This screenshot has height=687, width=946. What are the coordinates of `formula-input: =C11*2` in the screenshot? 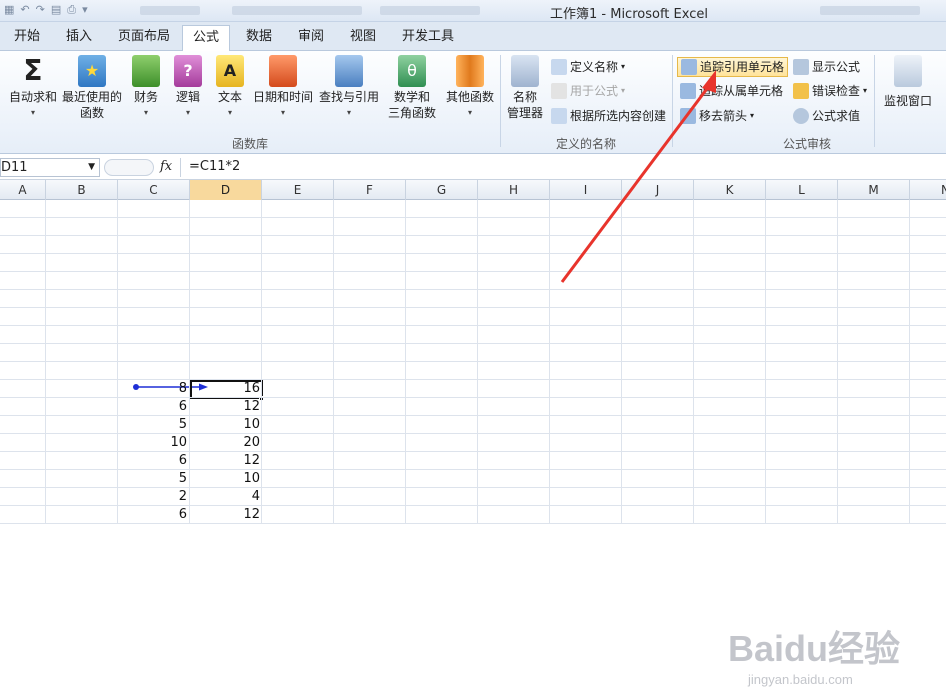 It's located at (563, 167).